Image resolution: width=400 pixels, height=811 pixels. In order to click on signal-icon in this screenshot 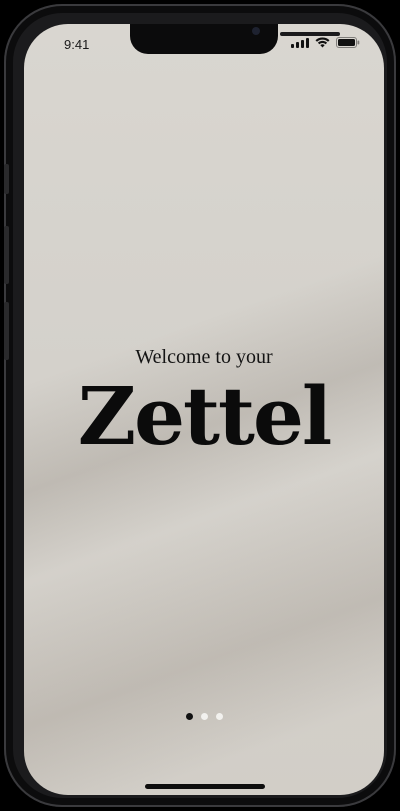, I will do `click(300, 42)`.